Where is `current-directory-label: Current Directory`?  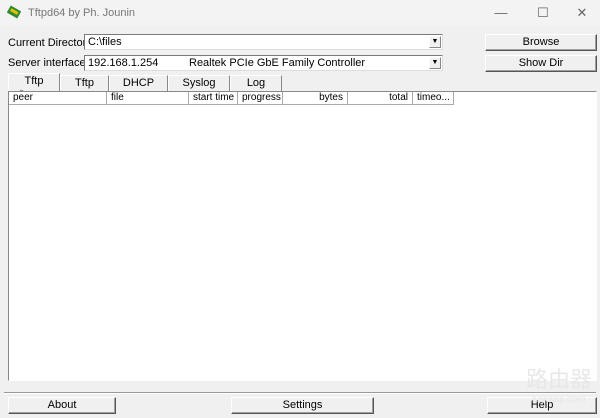 current-directory-label: Current Directory is located at coordinates (50, 43).